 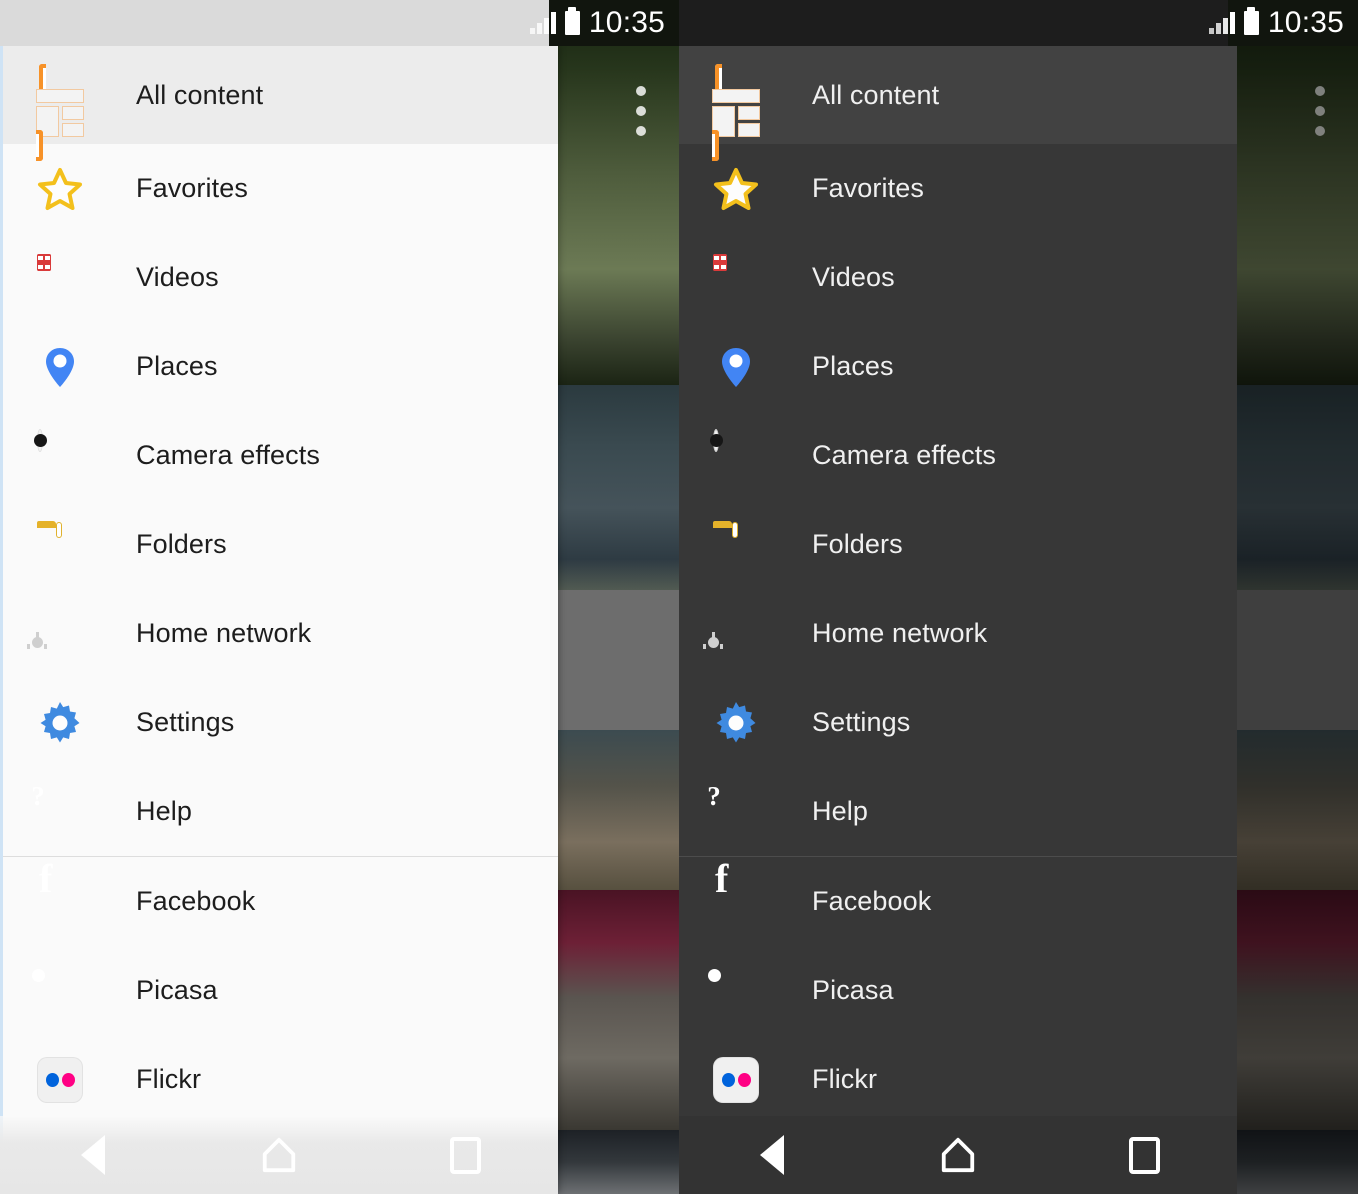 What do you see at coordinates (1221, 23) in the screenshot?
I see `signal-bars-icon` at bounding box center [1221, 23].